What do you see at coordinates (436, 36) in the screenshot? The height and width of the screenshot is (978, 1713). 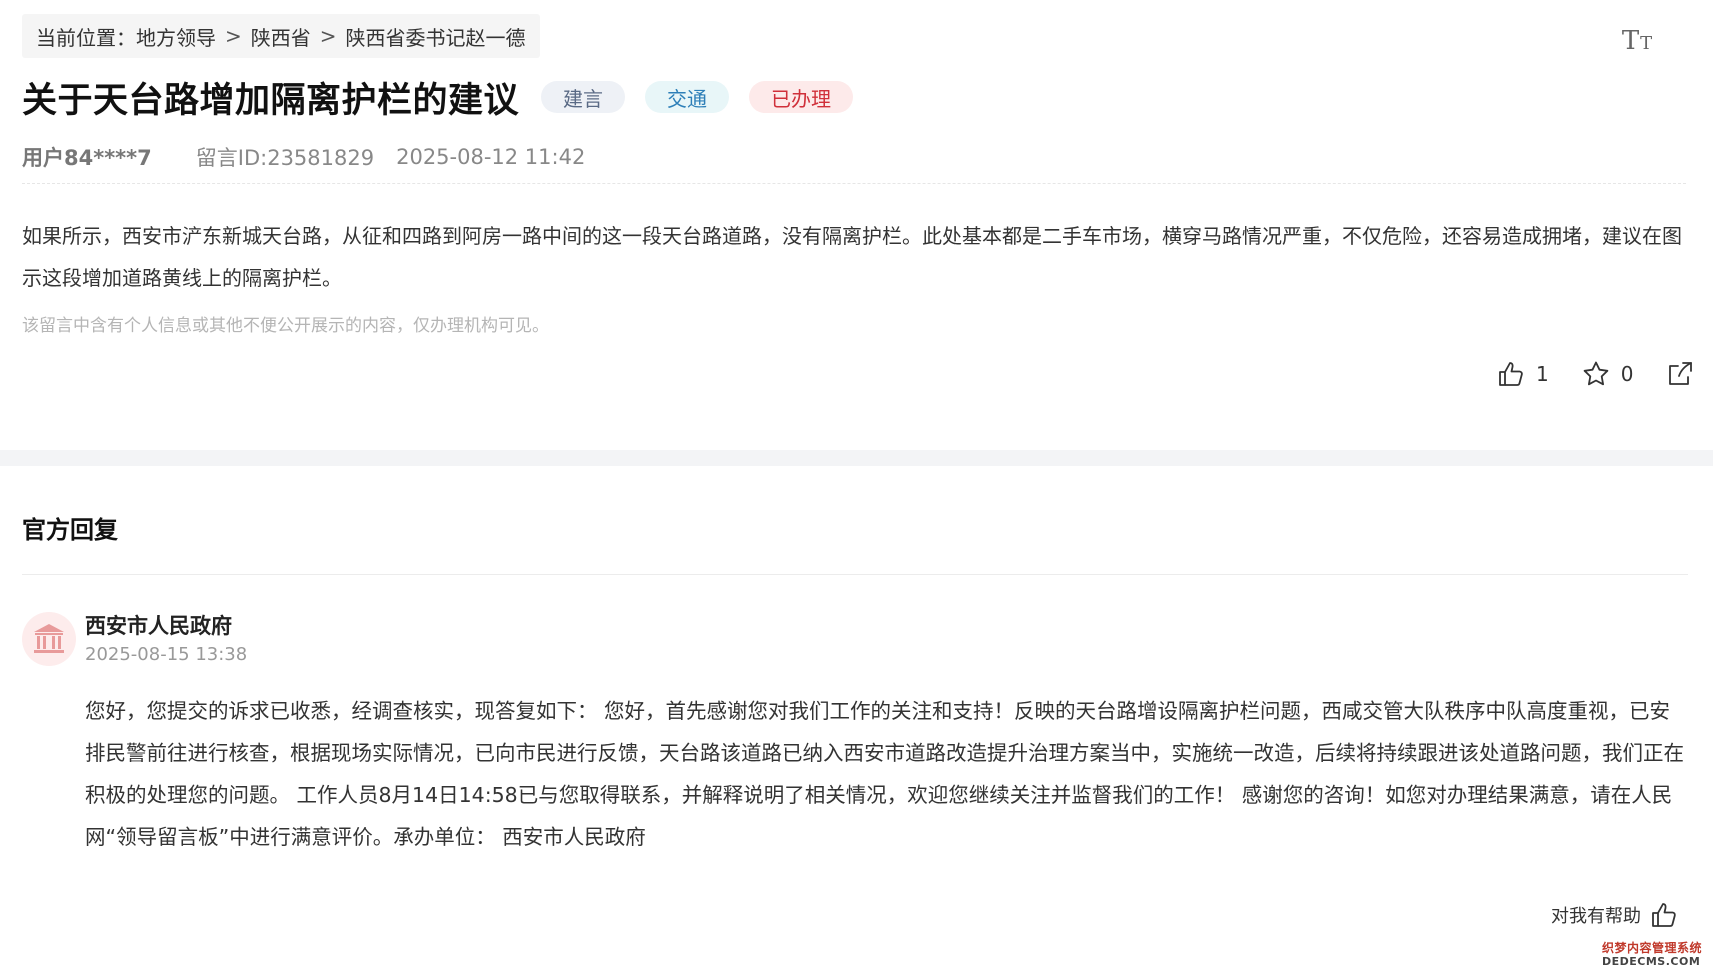 I see `breadcrumb-item-party-secretary: 陕西省委书记赵一德` at bounding box center [436, 36].